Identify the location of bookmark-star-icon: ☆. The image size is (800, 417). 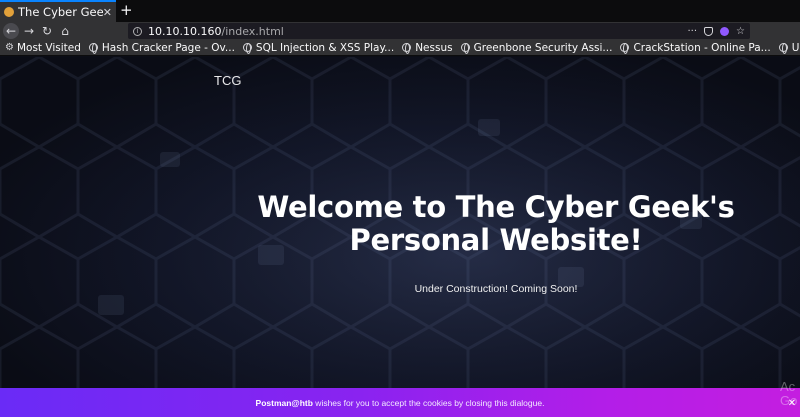
(740, 31).